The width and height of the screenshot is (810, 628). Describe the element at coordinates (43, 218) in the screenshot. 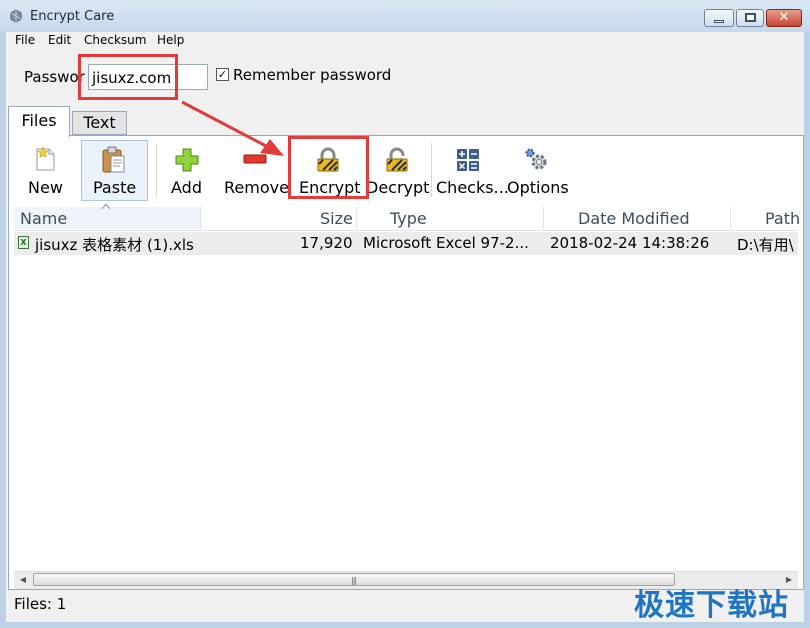

I see `column-name: Name` at that location.